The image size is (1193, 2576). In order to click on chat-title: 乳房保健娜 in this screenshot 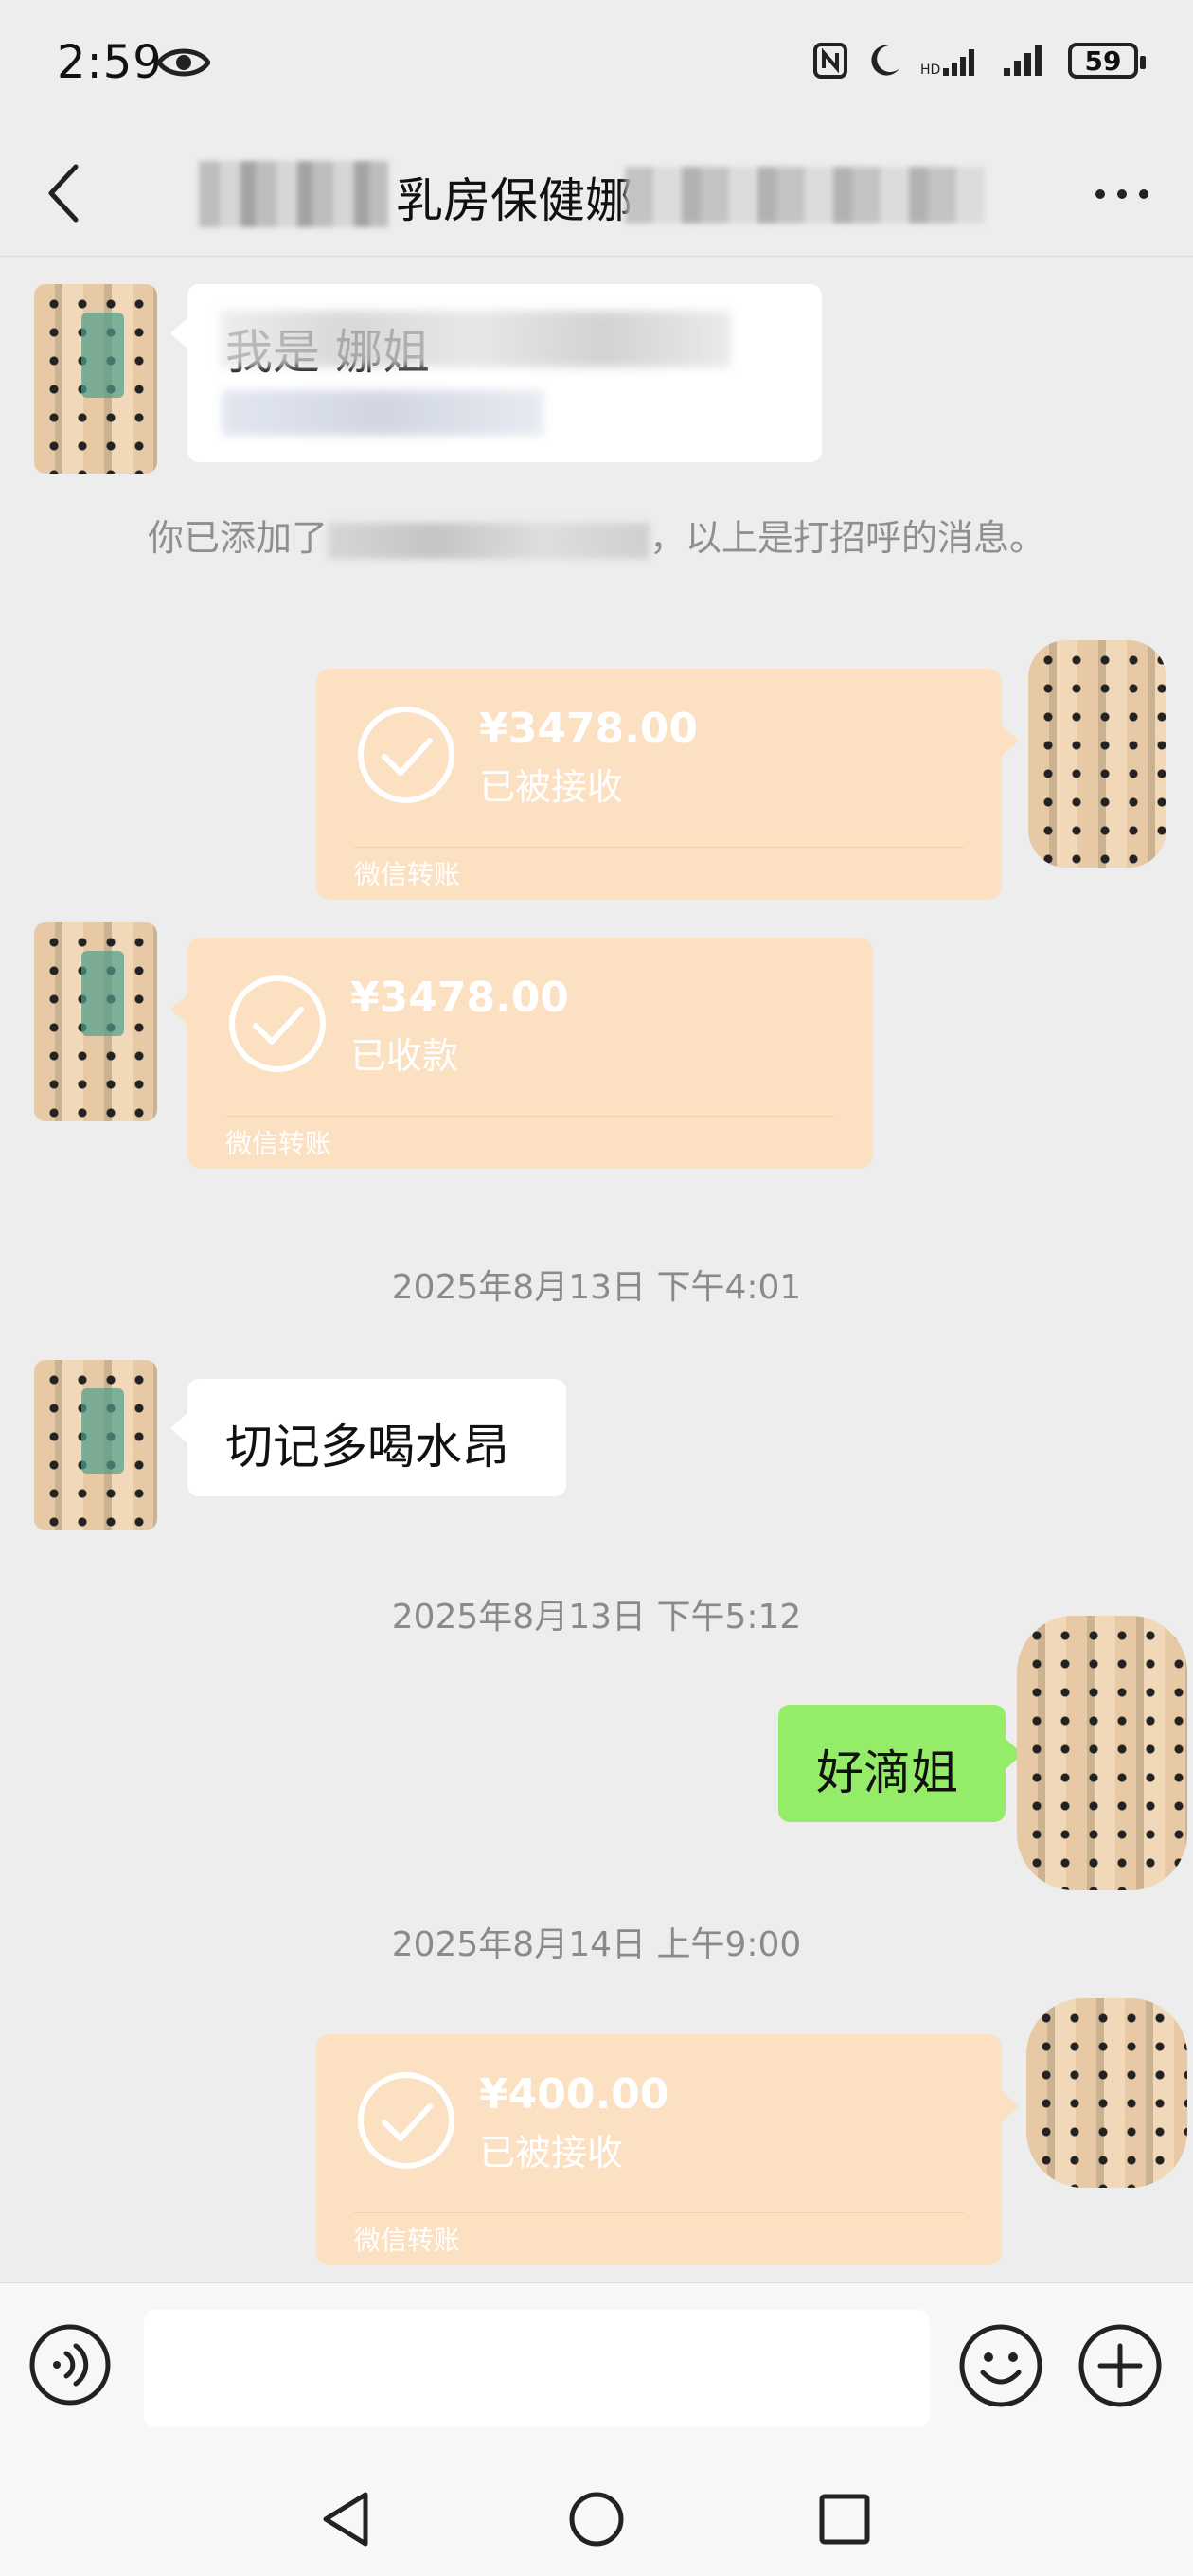, I will do `click(514, 200)`.